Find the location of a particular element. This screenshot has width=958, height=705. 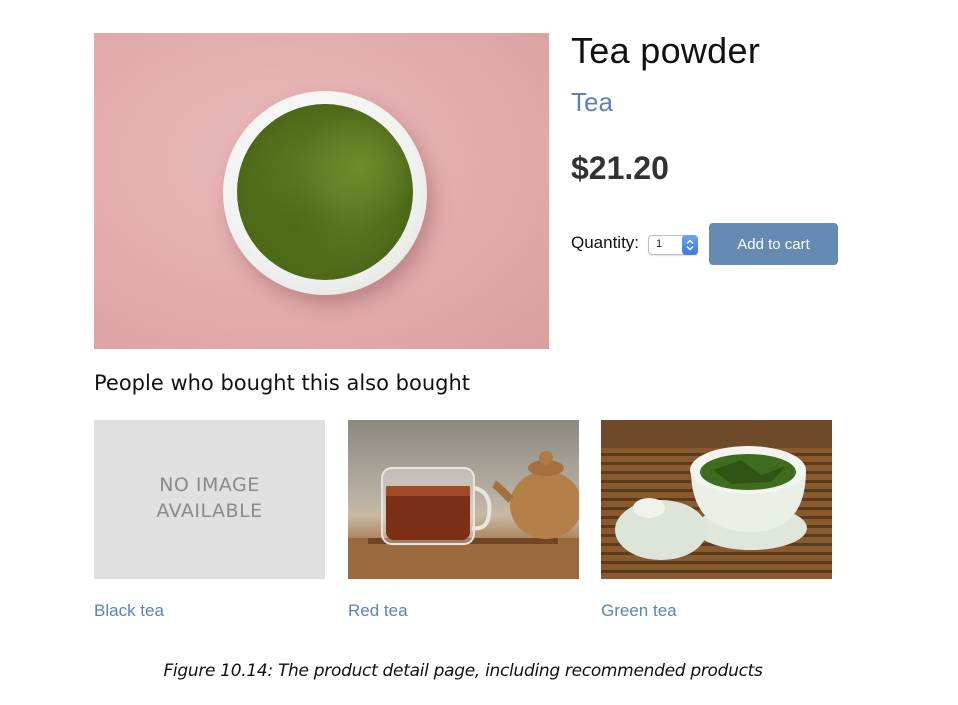

chevron-up-down-icon is located at coordinates (690, 245).